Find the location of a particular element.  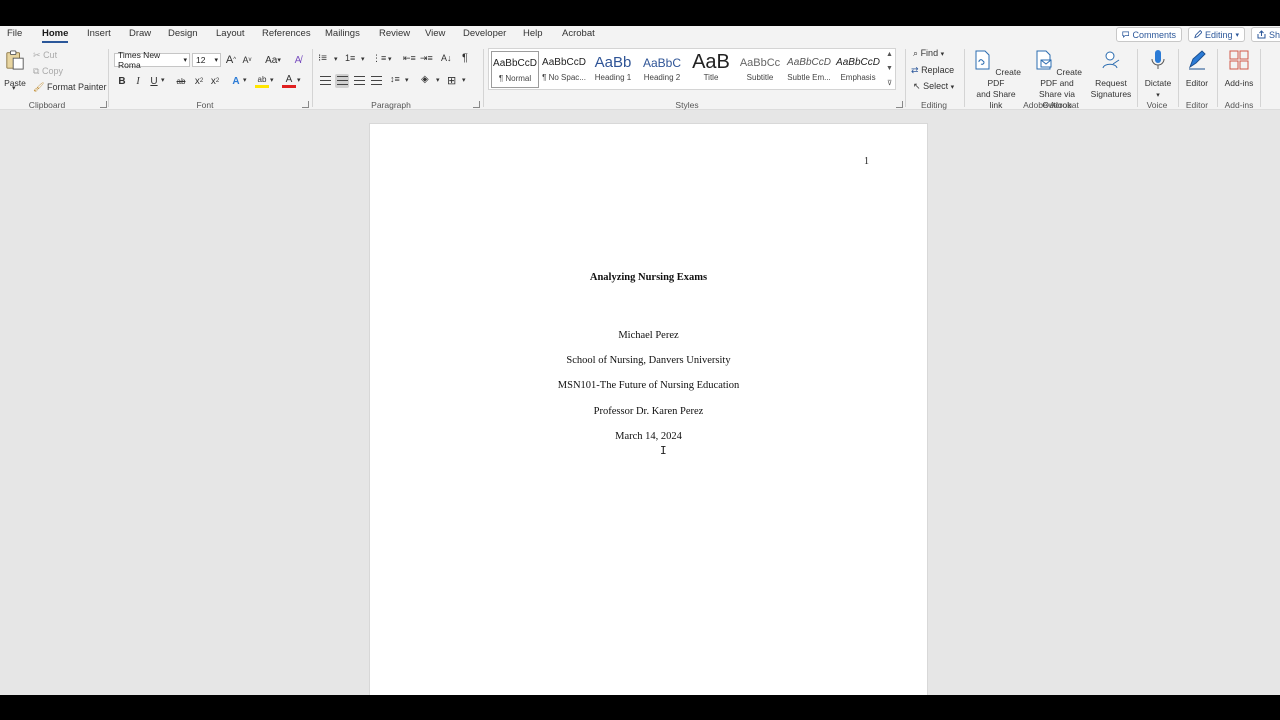

bold-button: B is located at coordinates (122, 81).